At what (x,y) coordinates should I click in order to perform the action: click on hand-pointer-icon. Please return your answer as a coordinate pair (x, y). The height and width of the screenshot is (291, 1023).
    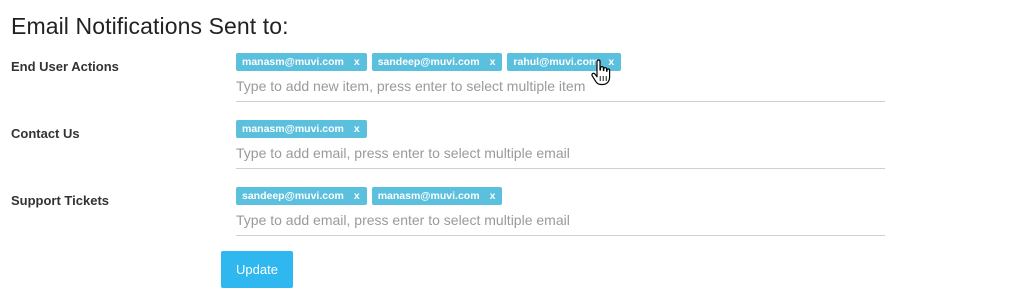
    Looking at the image, I should click on (601, 72).